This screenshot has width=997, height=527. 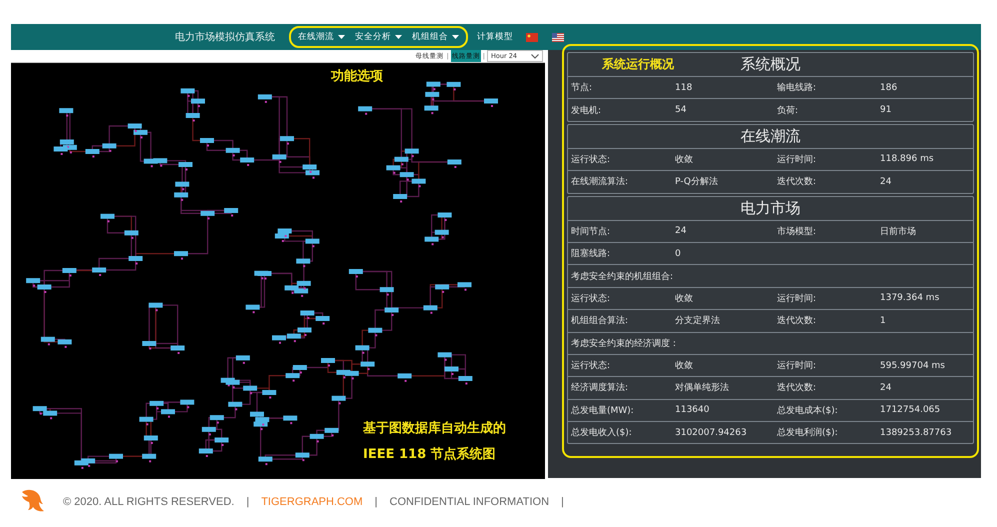 What do you see at coordinates (430, 454) in the screenshot?
I see `annotation-label: IEEE 118 节点系统图` at bounding box center [430, 454].